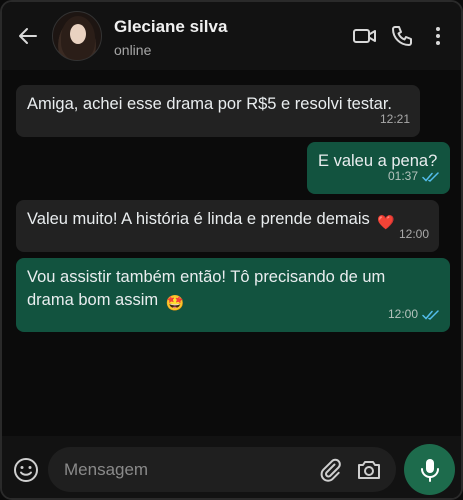  Describe the element at coordinates (438, 36) in the screenshot. I see `more-vert-icon` at that location.